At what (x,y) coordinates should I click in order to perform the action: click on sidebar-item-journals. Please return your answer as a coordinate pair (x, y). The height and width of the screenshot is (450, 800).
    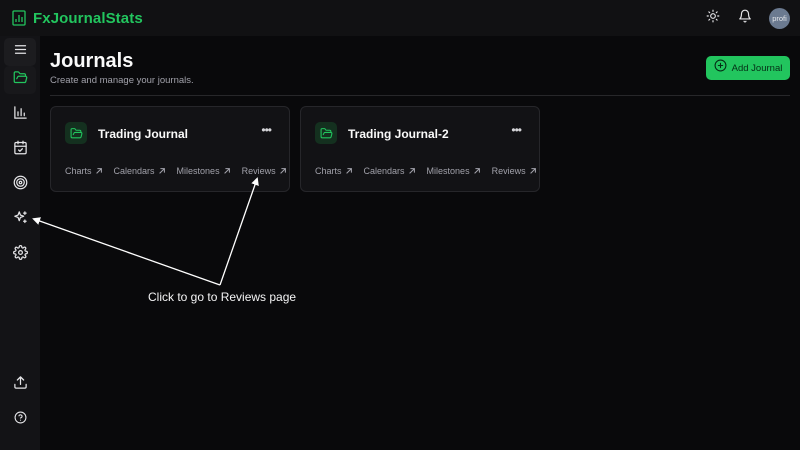
    Looking at the image, I should click on (20, 80).